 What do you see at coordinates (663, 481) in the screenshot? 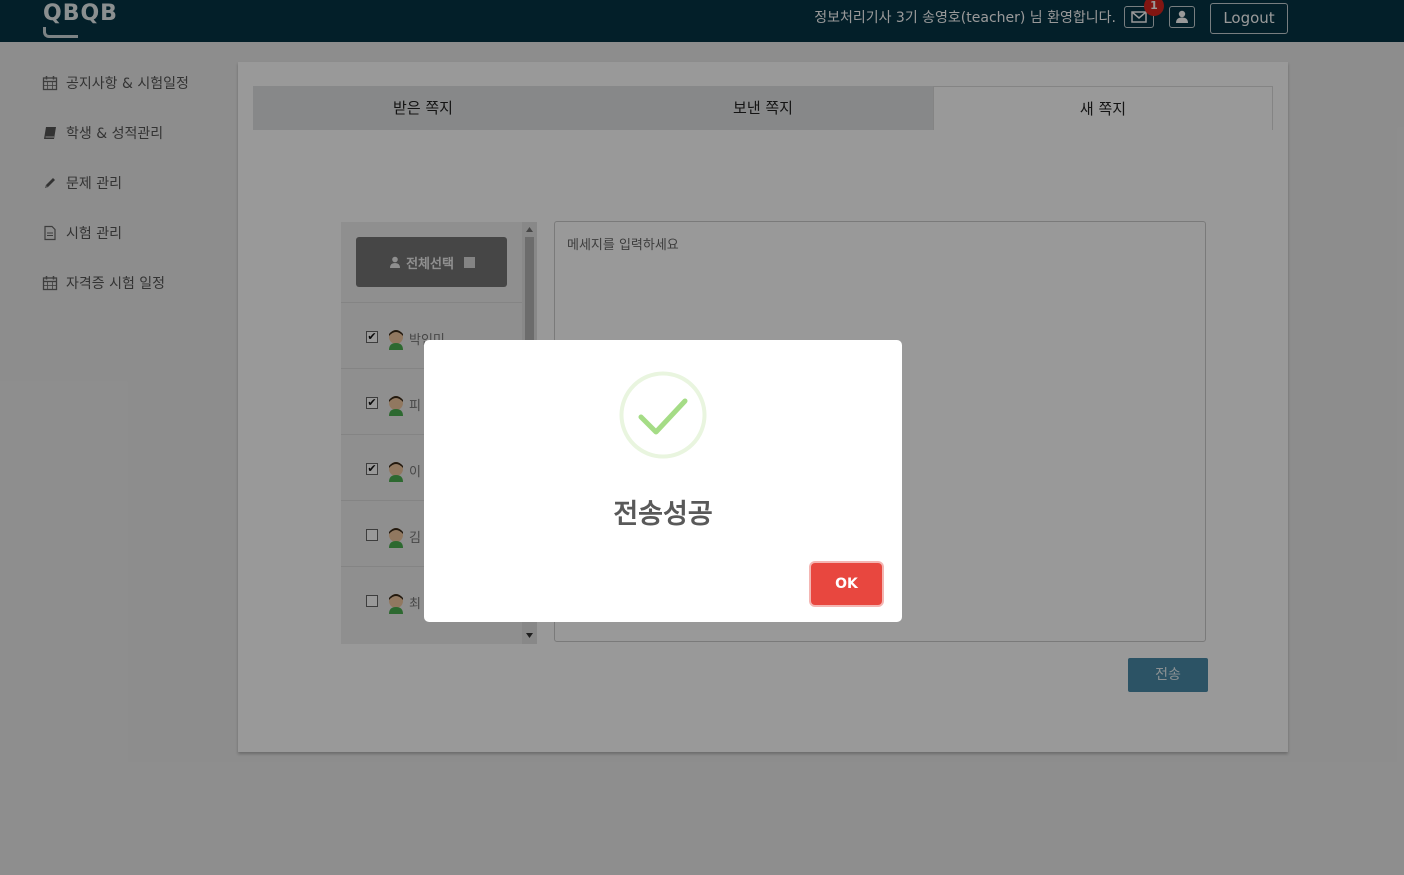
I see `success-dialog: 전송성공 OK` at bounding box center [663, 481].